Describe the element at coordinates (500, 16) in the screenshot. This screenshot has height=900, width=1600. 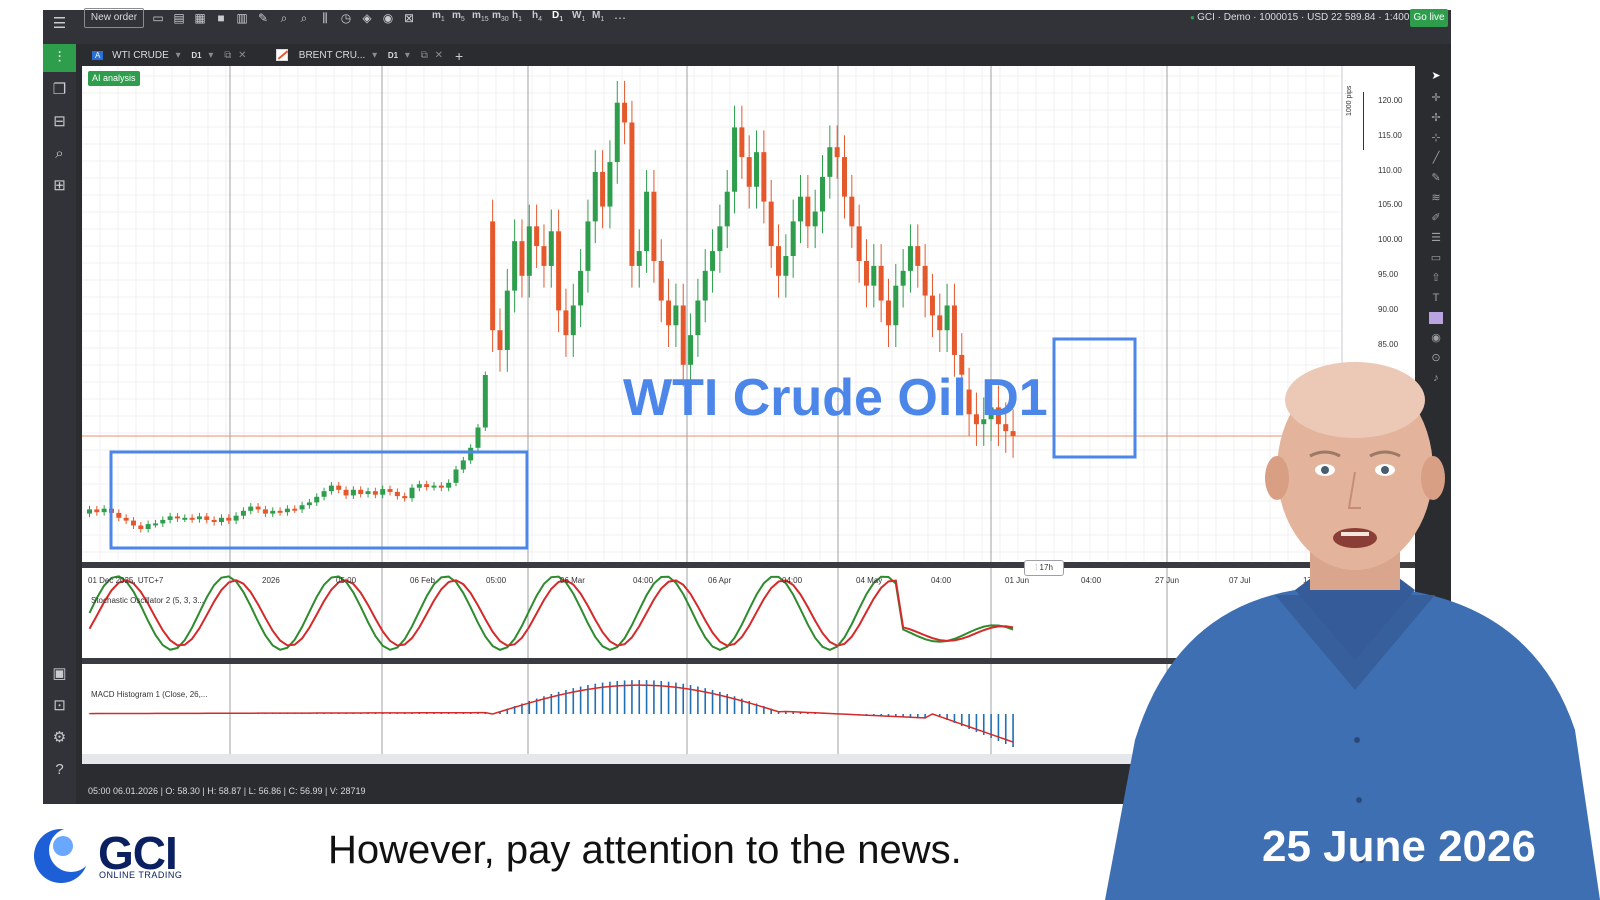
I see `timeframe-button: m30` at that location.